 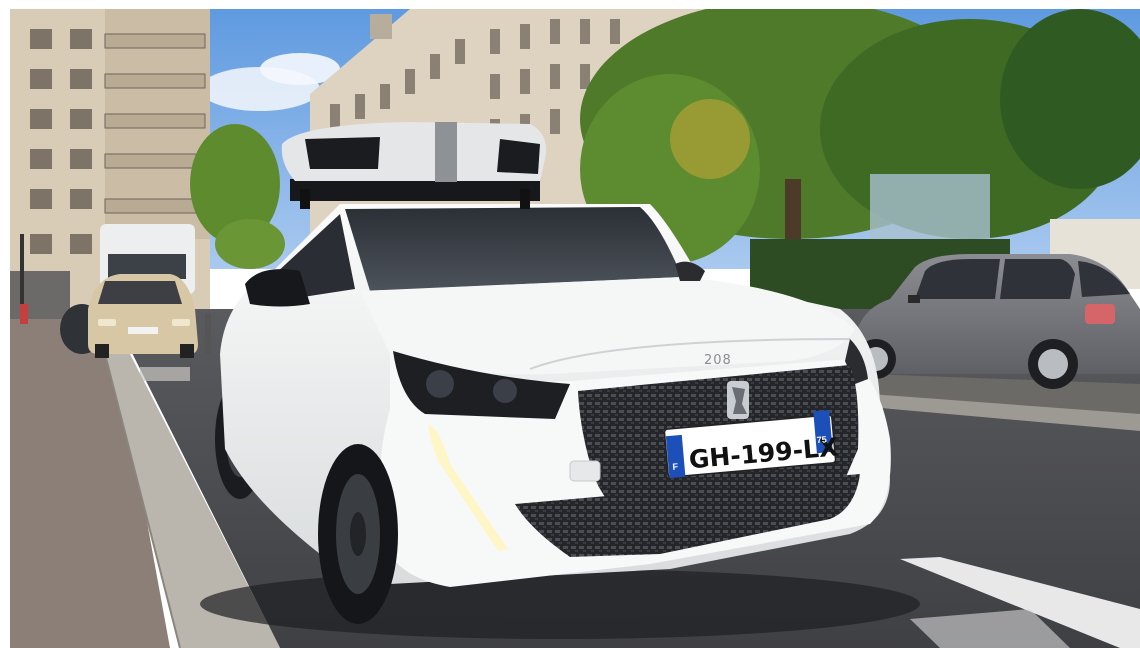 I want to click on windshield, so click(x=513, y=249).